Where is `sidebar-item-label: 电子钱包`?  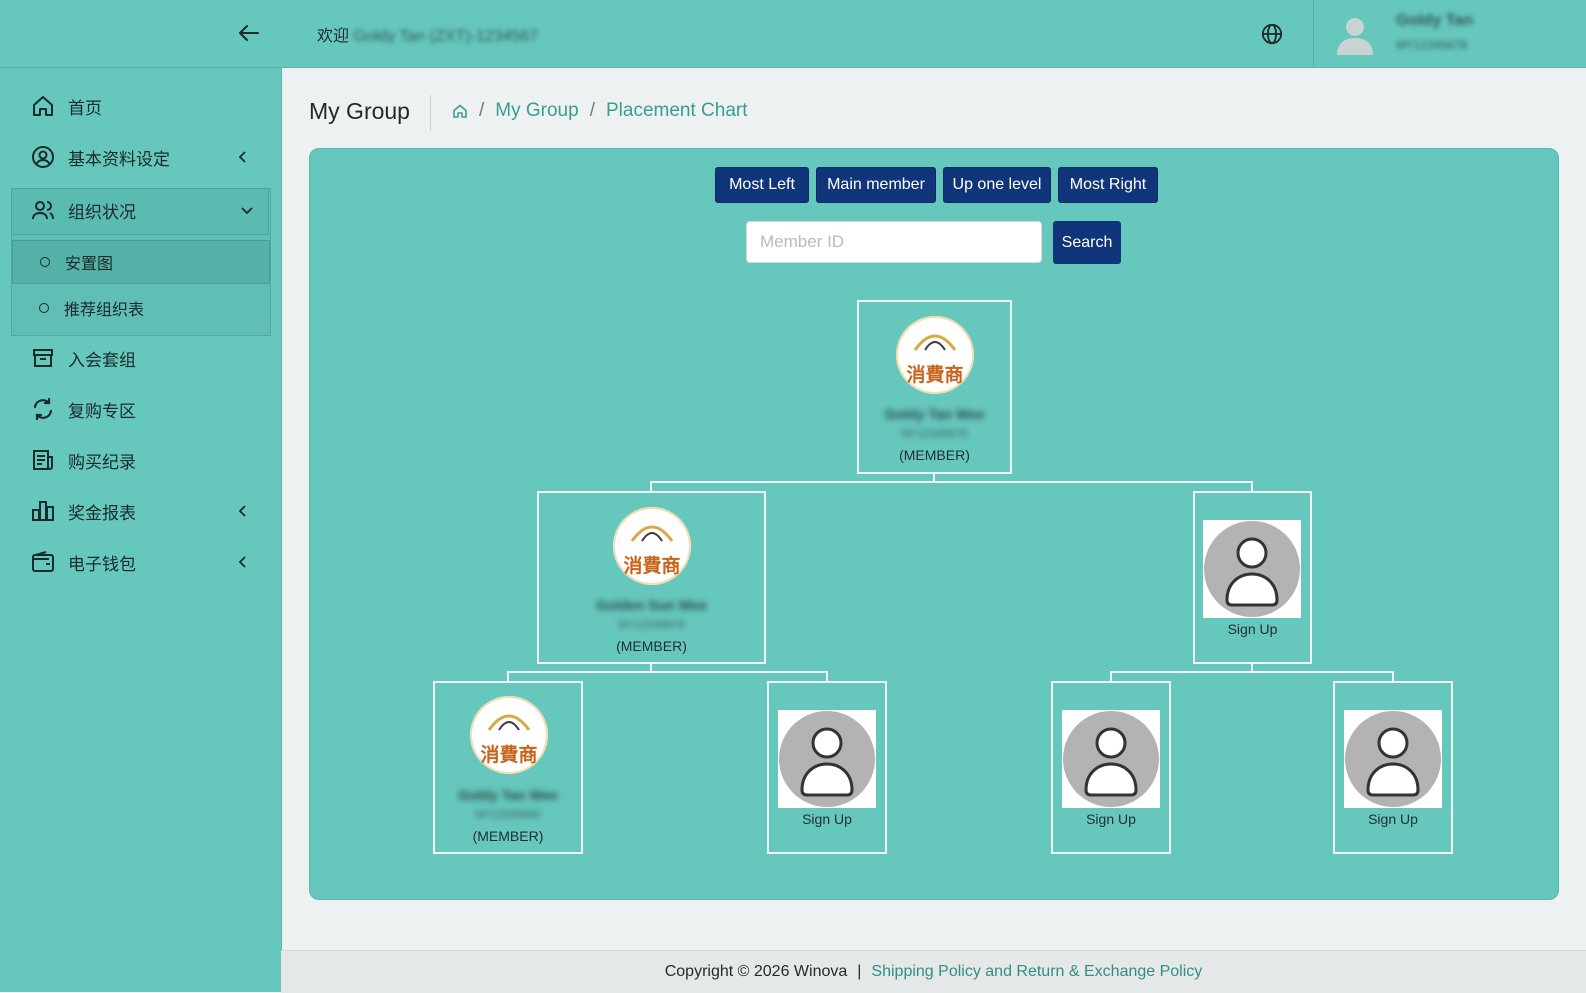
sidebar-item-label: 电子钱包 is located at coordinates (102, 564).